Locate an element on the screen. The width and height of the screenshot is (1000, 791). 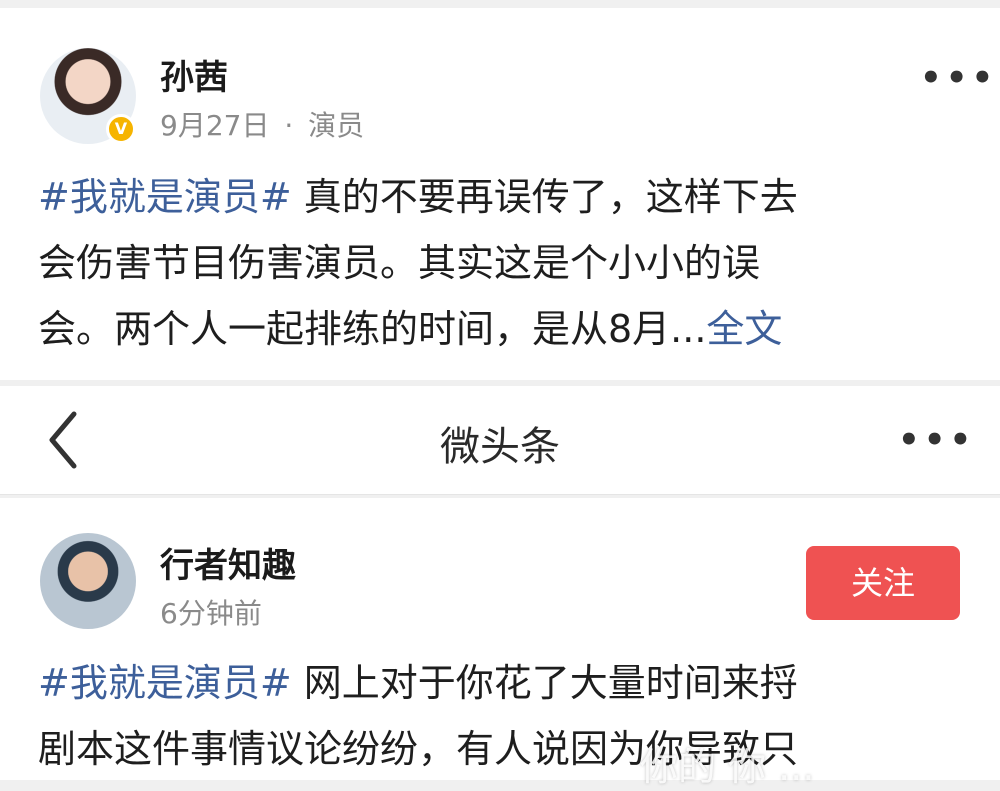
post-meta: 9月27日 · 演员 is located at coordinates (262, 124).